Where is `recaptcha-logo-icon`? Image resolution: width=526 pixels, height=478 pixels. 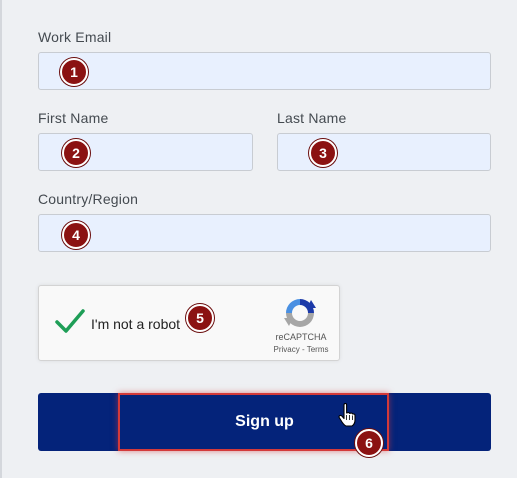 recaptcha-logo-icon is located at coordinates (300, 313).